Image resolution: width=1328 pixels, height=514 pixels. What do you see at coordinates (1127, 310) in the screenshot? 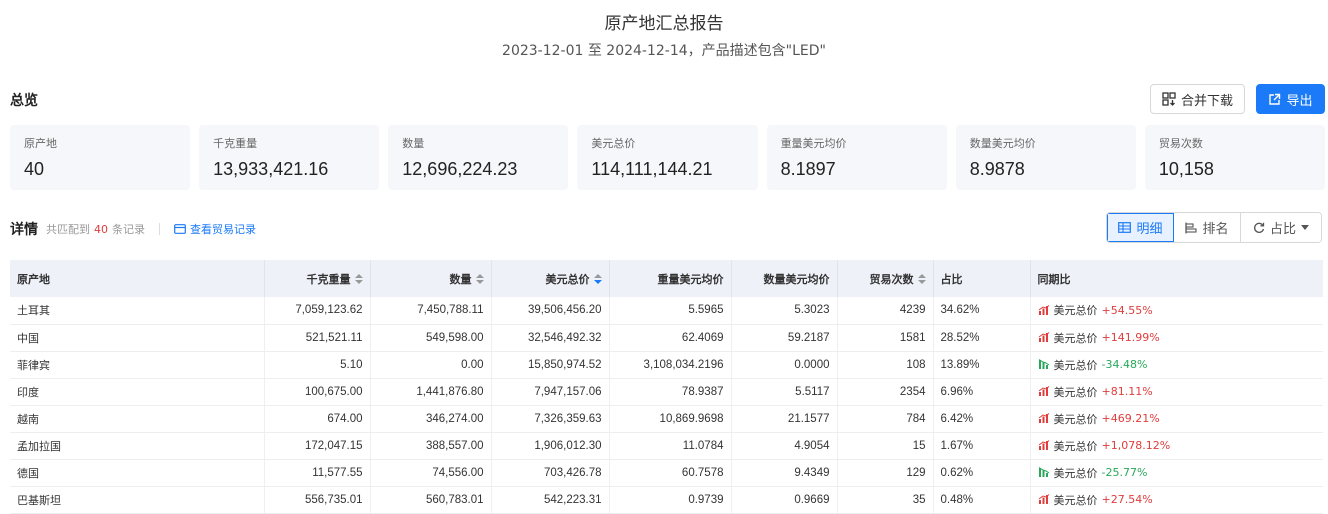
I see `yoy-value: +54.55%` at bounding box center [1127, 310].